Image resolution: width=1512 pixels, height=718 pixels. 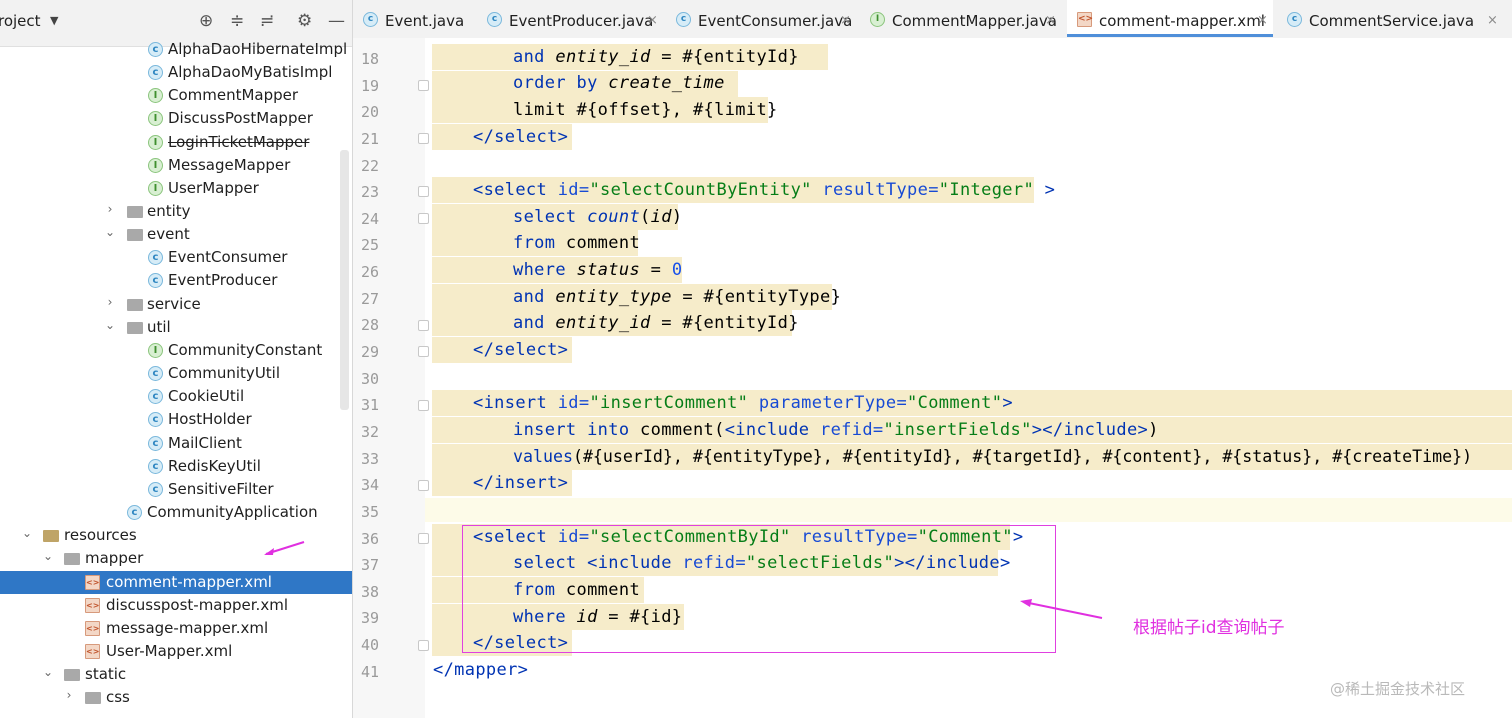 What do you see at coordinates (213, 188) in the screenshot?
I see `tree-item-label: UserMapper` at bounding box center [213, 188].